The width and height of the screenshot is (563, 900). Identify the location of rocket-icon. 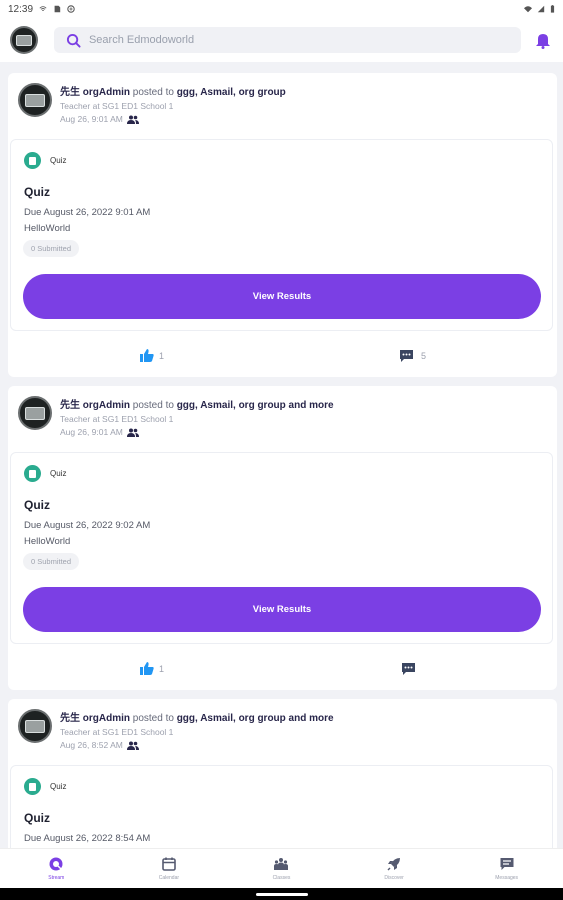
(394, 864).